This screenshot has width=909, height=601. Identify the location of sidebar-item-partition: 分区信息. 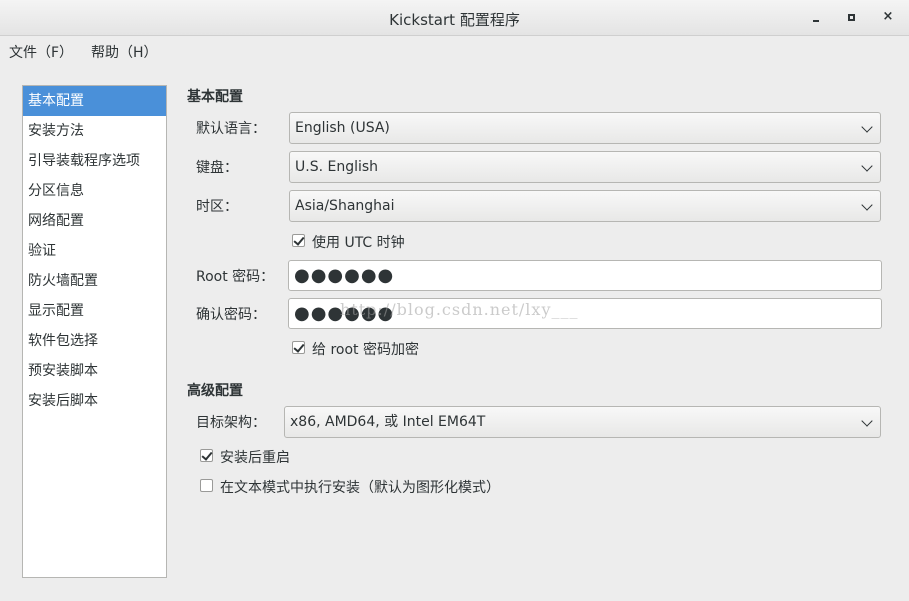
(94, 191).